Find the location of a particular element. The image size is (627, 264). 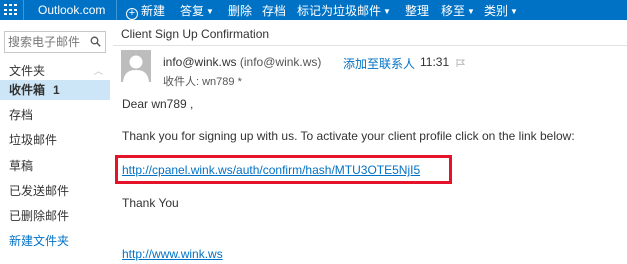

chevron-up-icon: ︿ is located at coordinates (98, 70).